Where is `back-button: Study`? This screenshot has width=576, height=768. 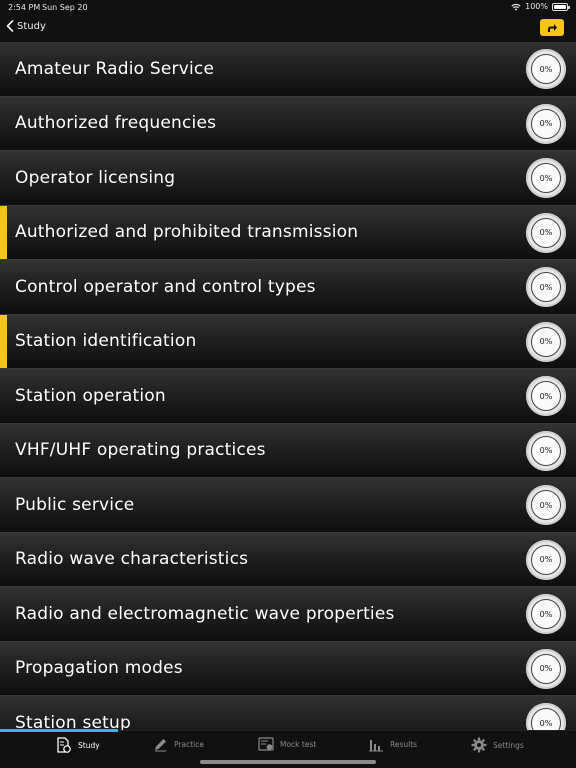
back-button: Study is located at coordinates (26, 26).